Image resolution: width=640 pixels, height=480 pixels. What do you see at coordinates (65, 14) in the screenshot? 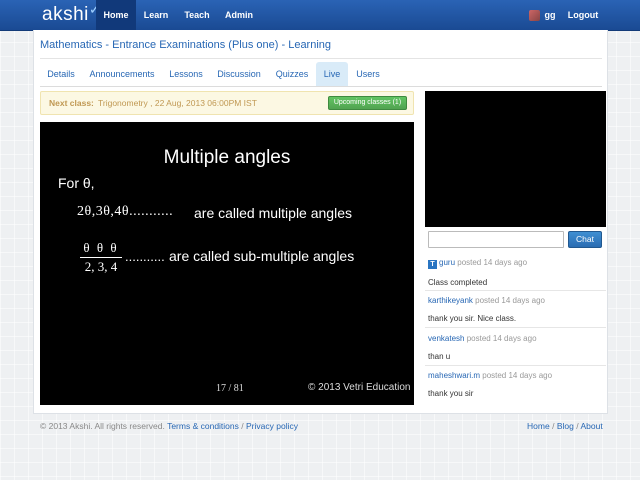
I see `brand-name: akshi` at bounding box center [65, 14].